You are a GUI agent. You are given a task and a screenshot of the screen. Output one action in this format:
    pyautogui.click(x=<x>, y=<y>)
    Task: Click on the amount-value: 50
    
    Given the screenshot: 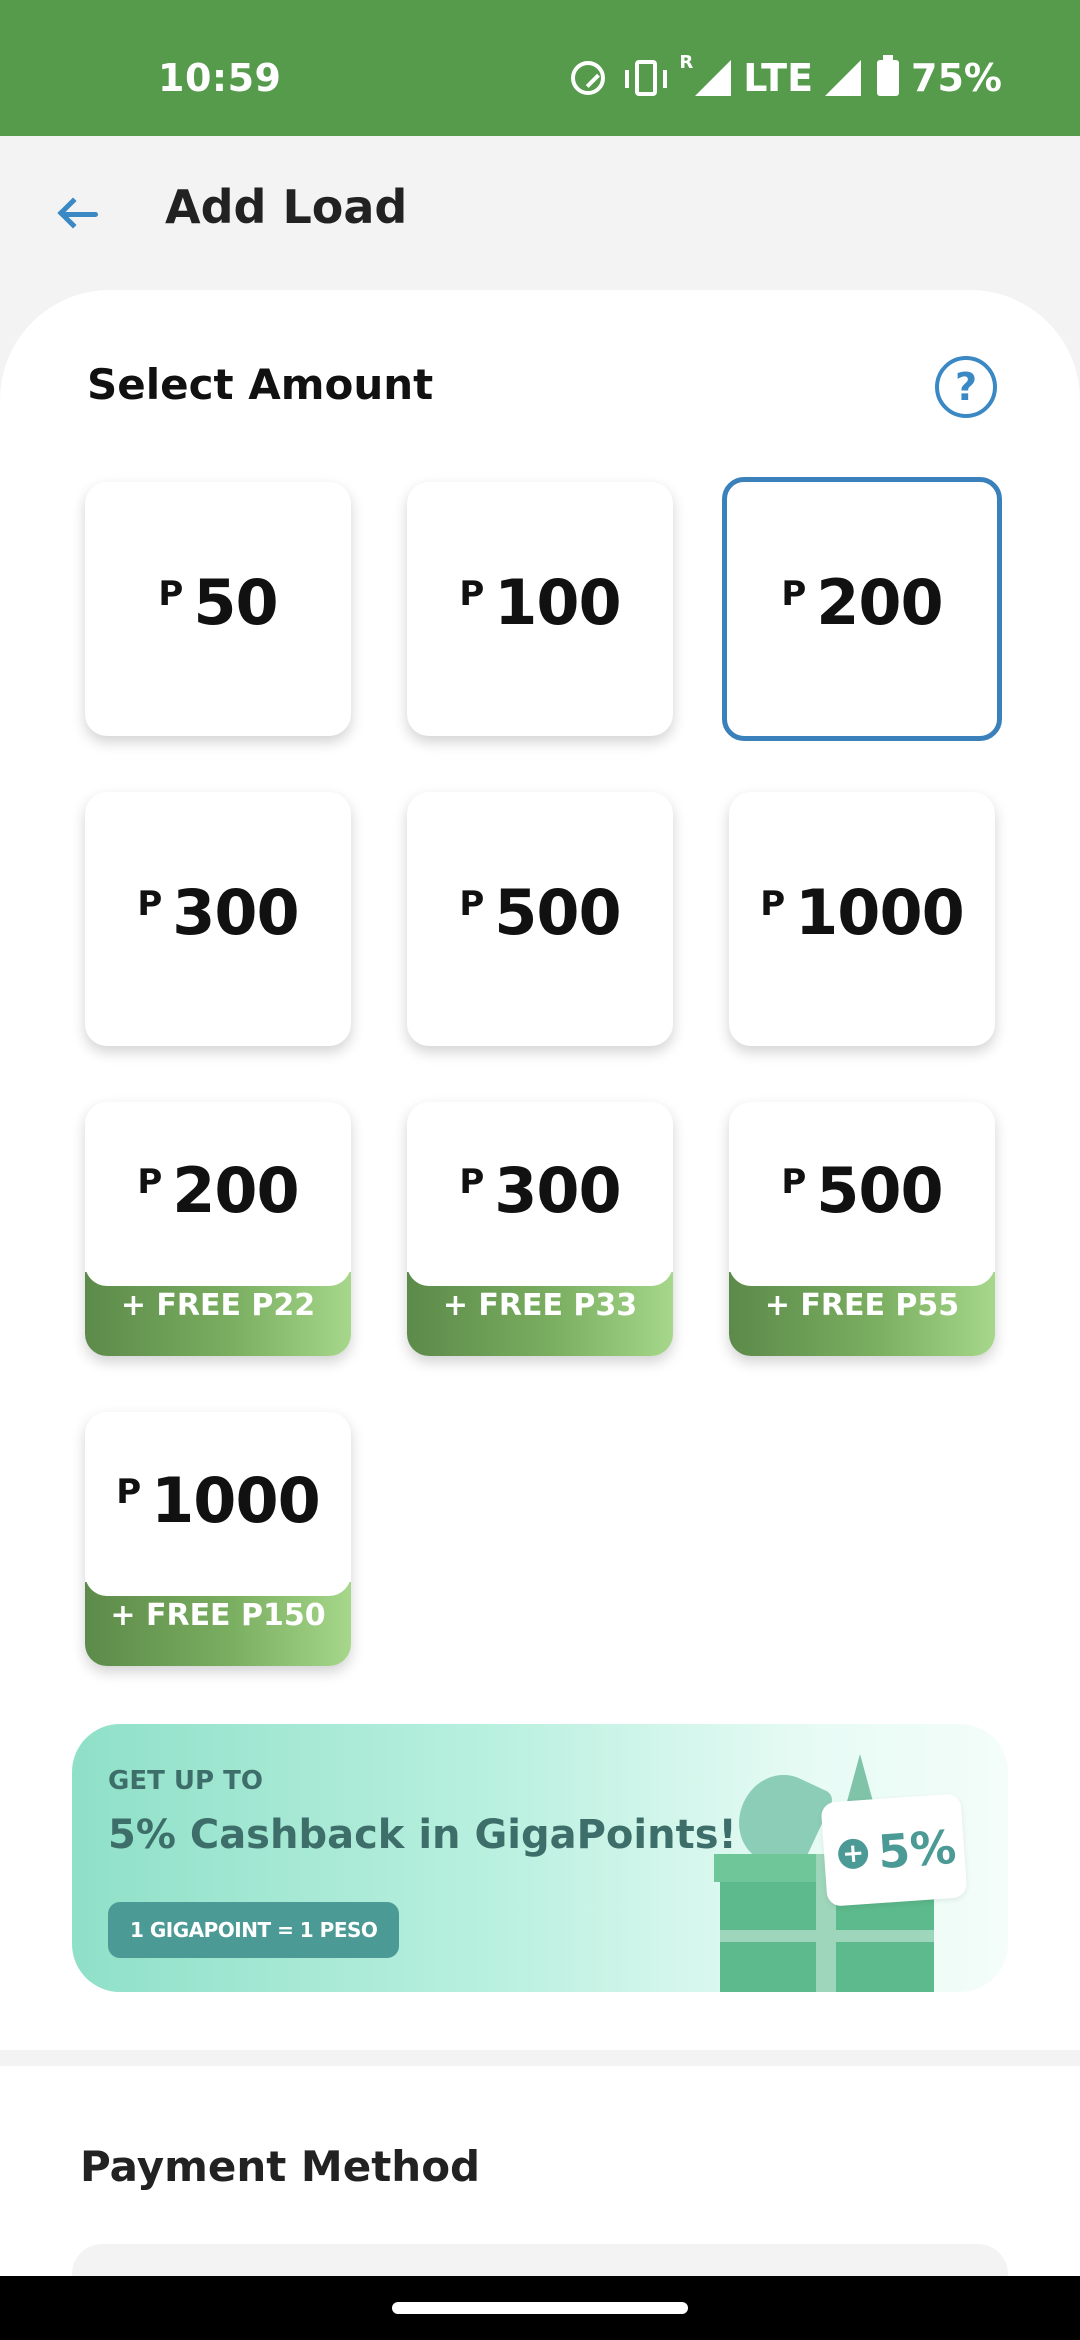 What is the action you would take?
    pyautogui.click(x=235, y=602)
    